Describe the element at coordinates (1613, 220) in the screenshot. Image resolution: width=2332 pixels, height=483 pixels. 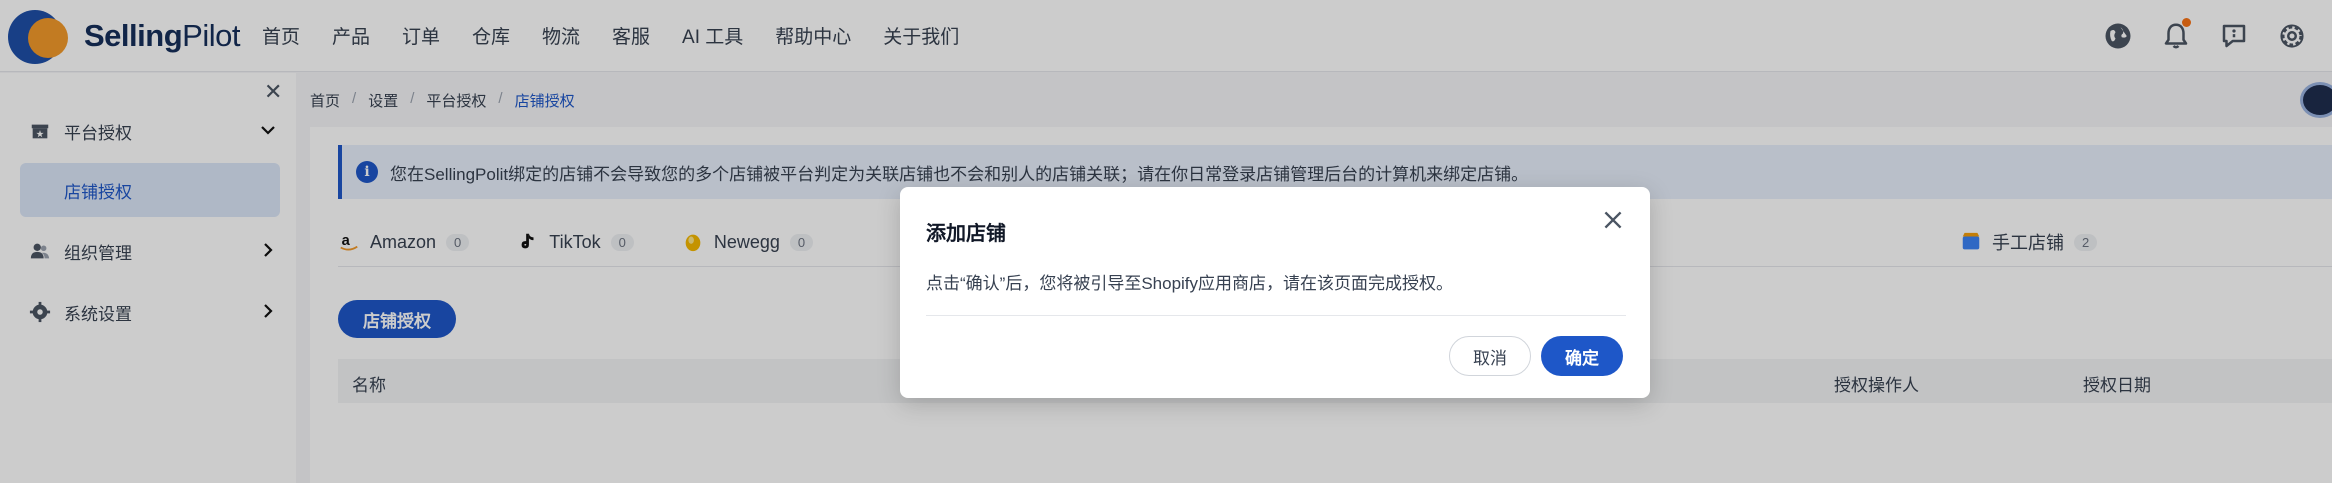
I see `close-icon` at that location.